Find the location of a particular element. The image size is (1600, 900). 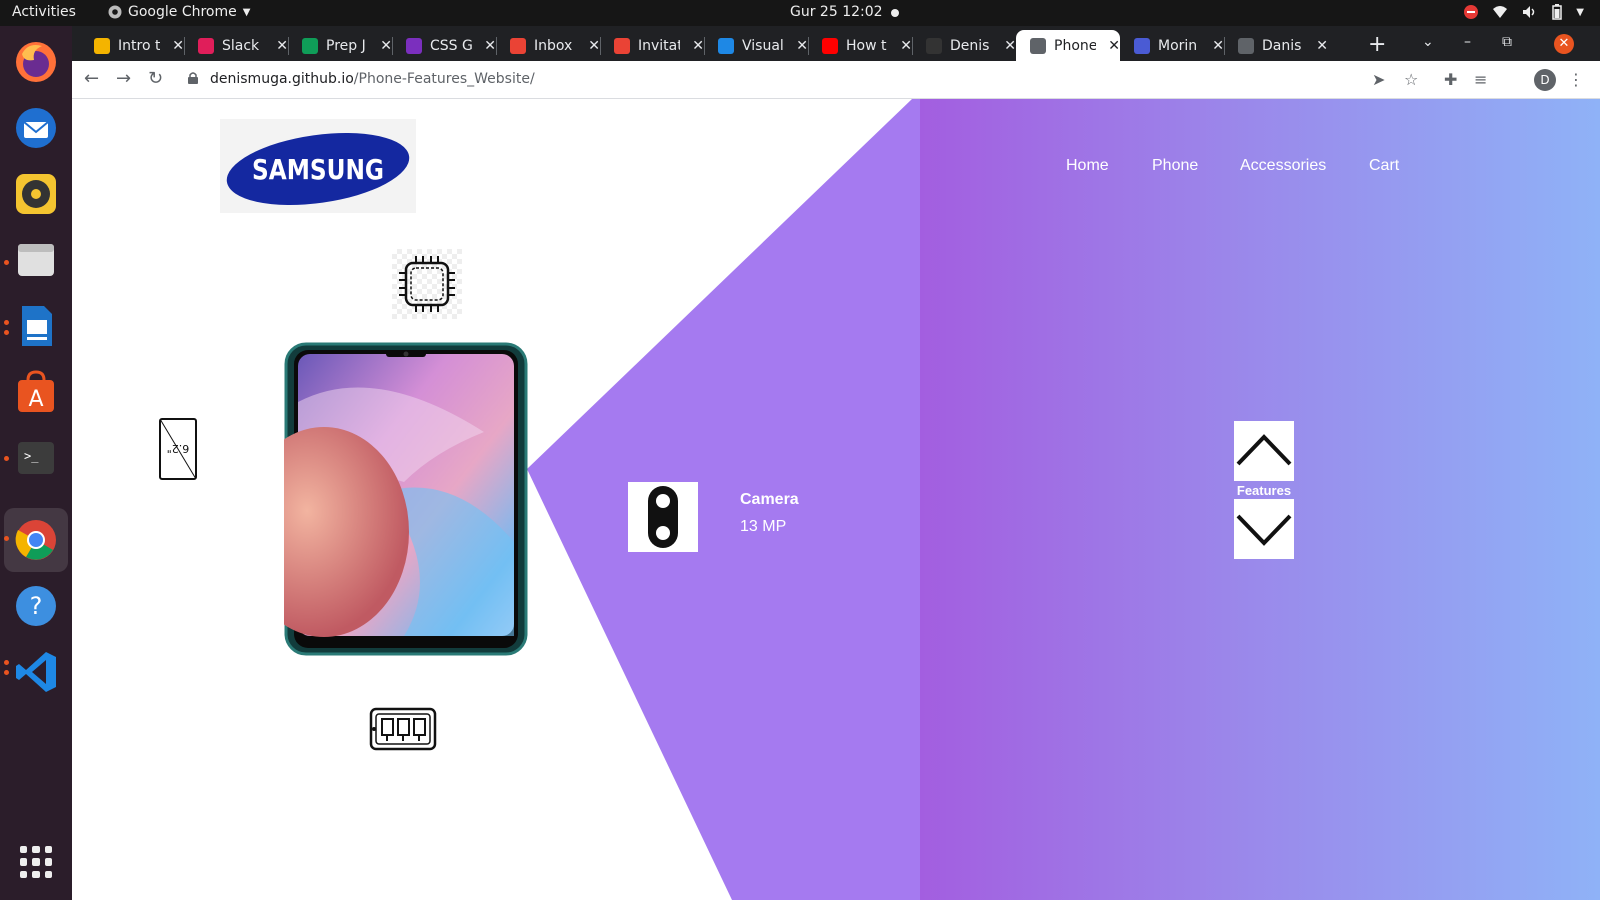

browser-tab: Intro t ✕ is located at coordinates (132, 45).